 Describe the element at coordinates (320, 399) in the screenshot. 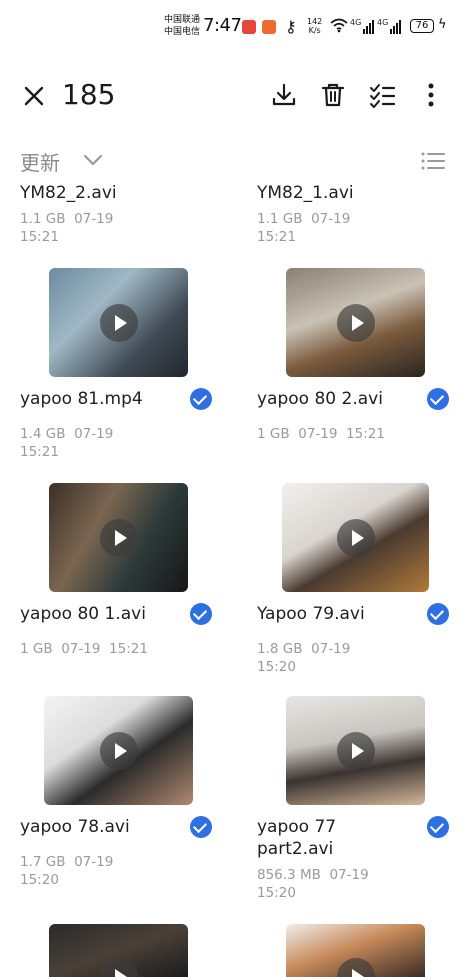

I see `file-name: yapoo 80 2.avi` at that location.